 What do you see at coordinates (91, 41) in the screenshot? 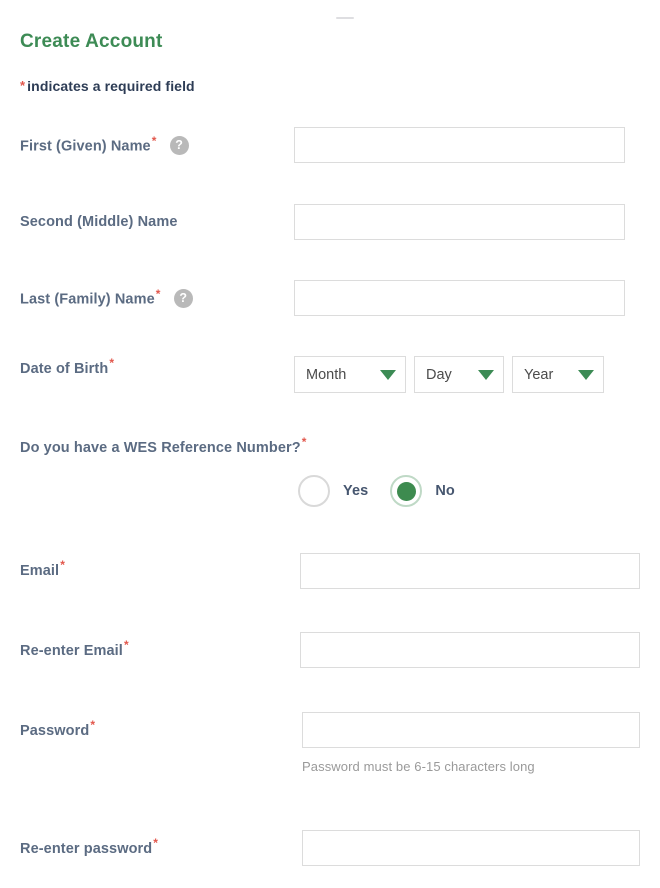
I see `page-title: Create Account` at bounding box center [91, 41].